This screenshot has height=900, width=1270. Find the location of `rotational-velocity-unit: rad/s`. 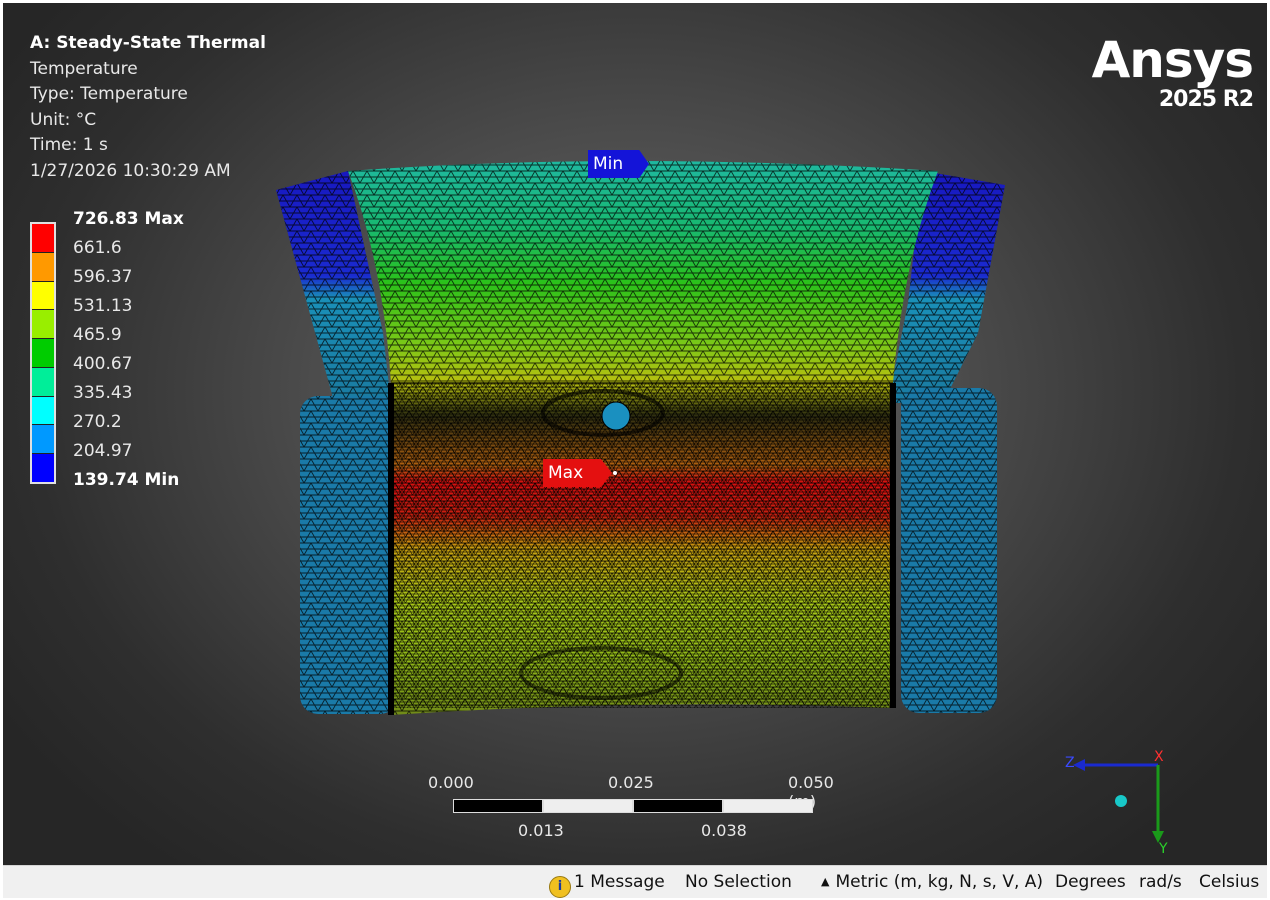

rotational-velocity-unit: rad/s is located at coordinates (1160, 882).